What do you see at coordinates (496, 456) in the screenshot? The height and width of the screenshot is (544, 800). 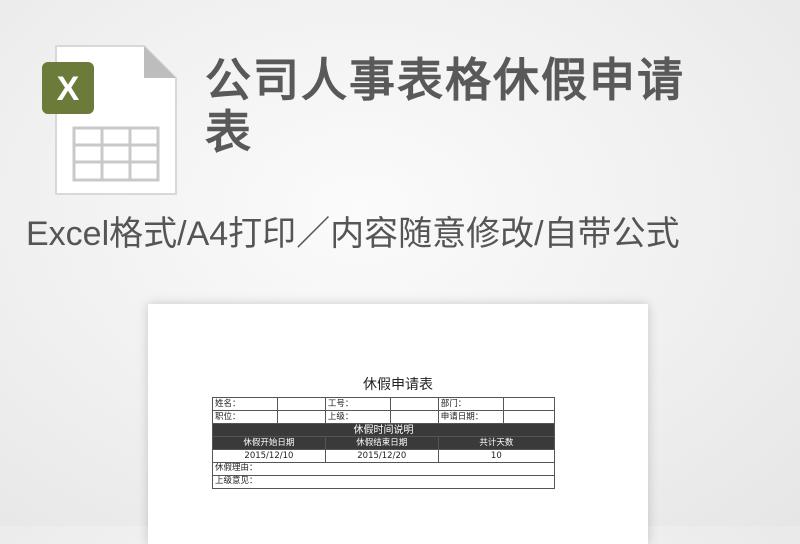 I see `total-days-value: 10` at bounding box center [496, 456].